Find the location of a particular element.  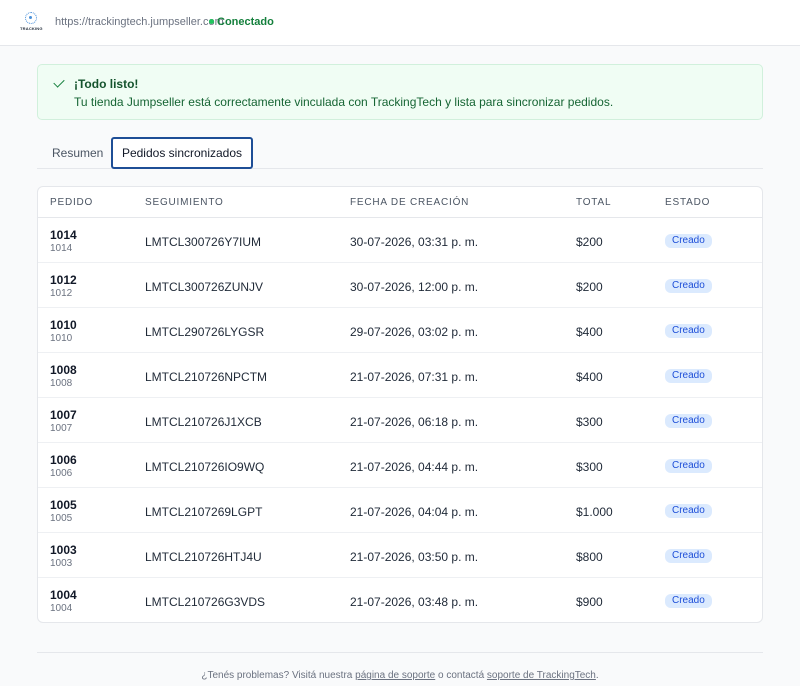

order-id: 1012 is located at coordinates (61, 293).